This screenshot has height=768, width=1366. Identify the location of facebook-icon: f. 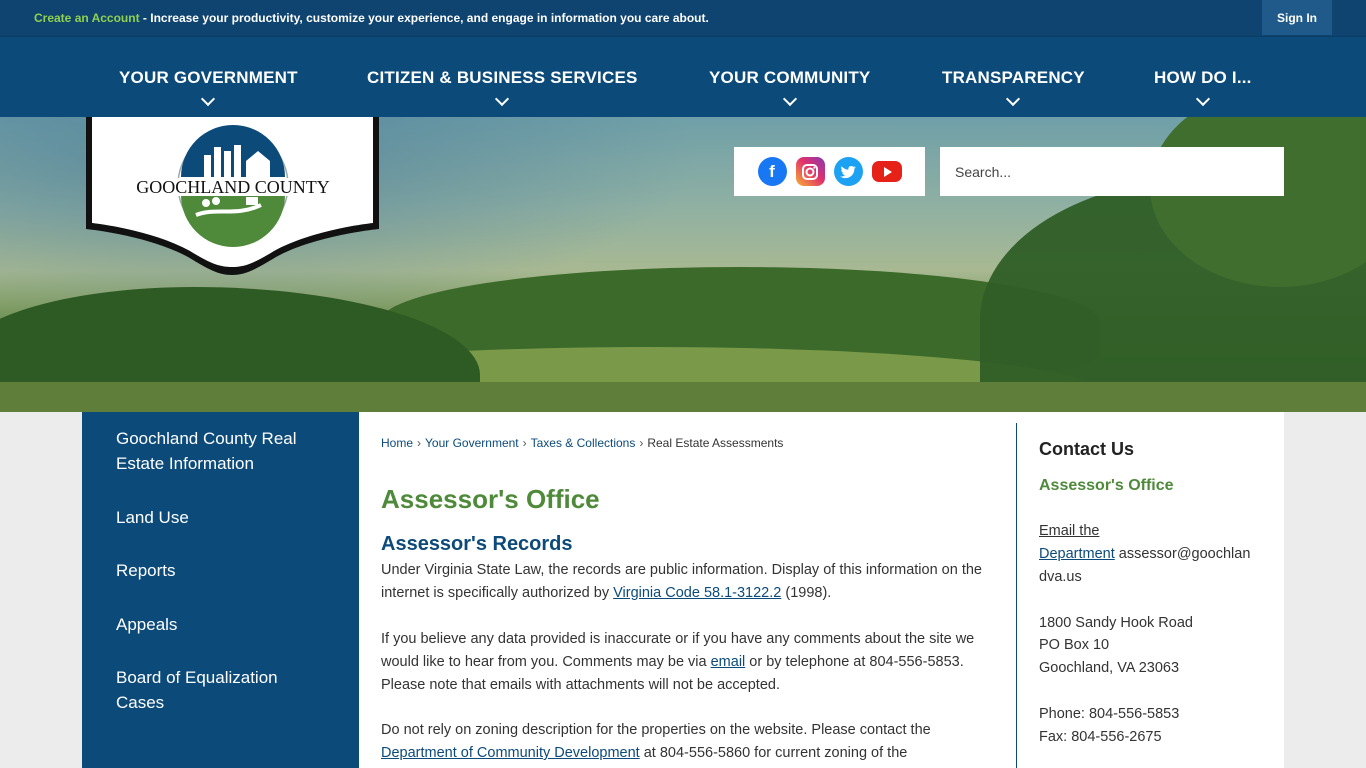
(772, 171).